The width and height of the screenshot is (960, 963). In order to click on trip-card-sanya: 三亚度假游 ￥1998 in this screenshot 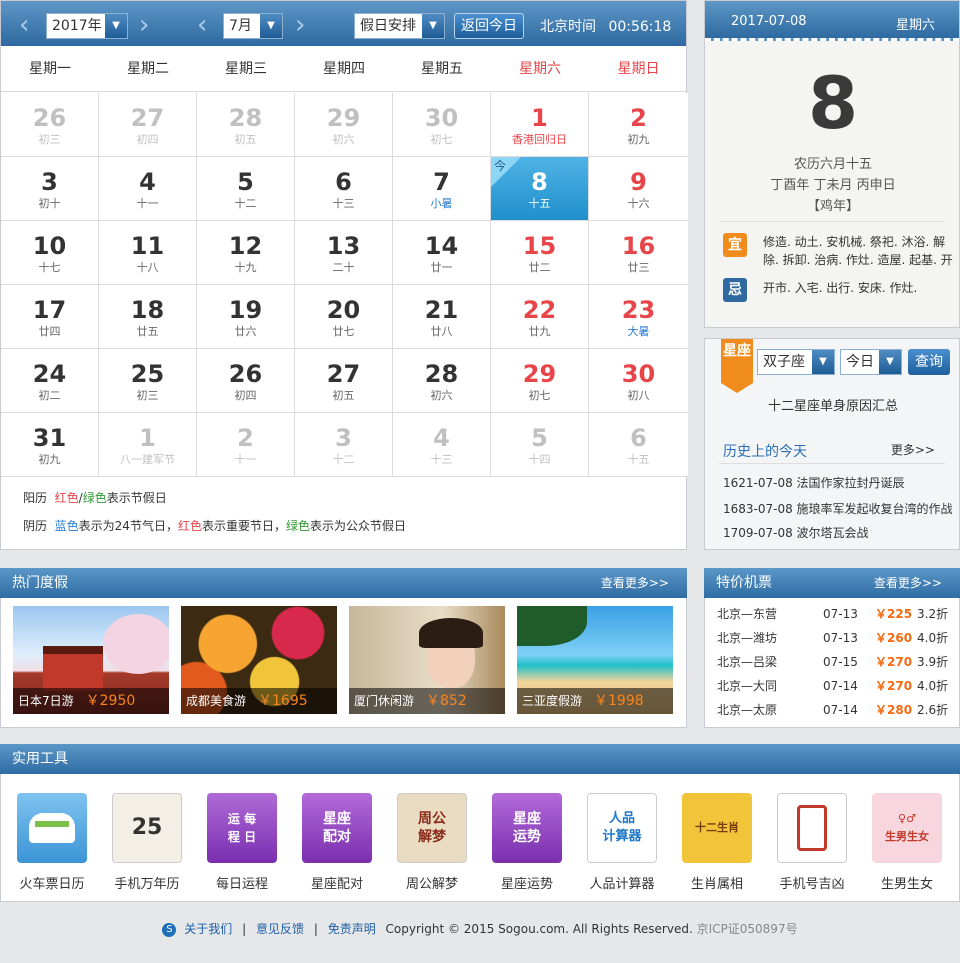, I will do `click(595, 660)`.